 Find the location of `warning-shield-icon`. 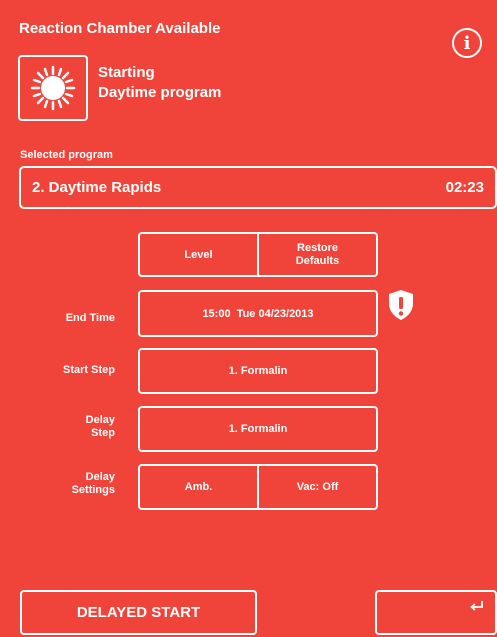

warning-shield-icon is located at coordinates (401, 307).